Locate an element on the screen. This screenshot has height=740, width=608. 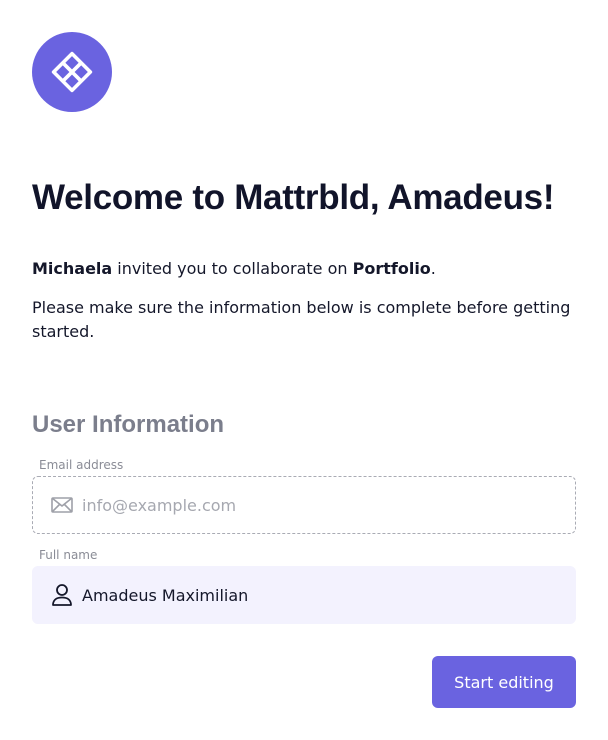
email-input is located at coordinates (317, 505).